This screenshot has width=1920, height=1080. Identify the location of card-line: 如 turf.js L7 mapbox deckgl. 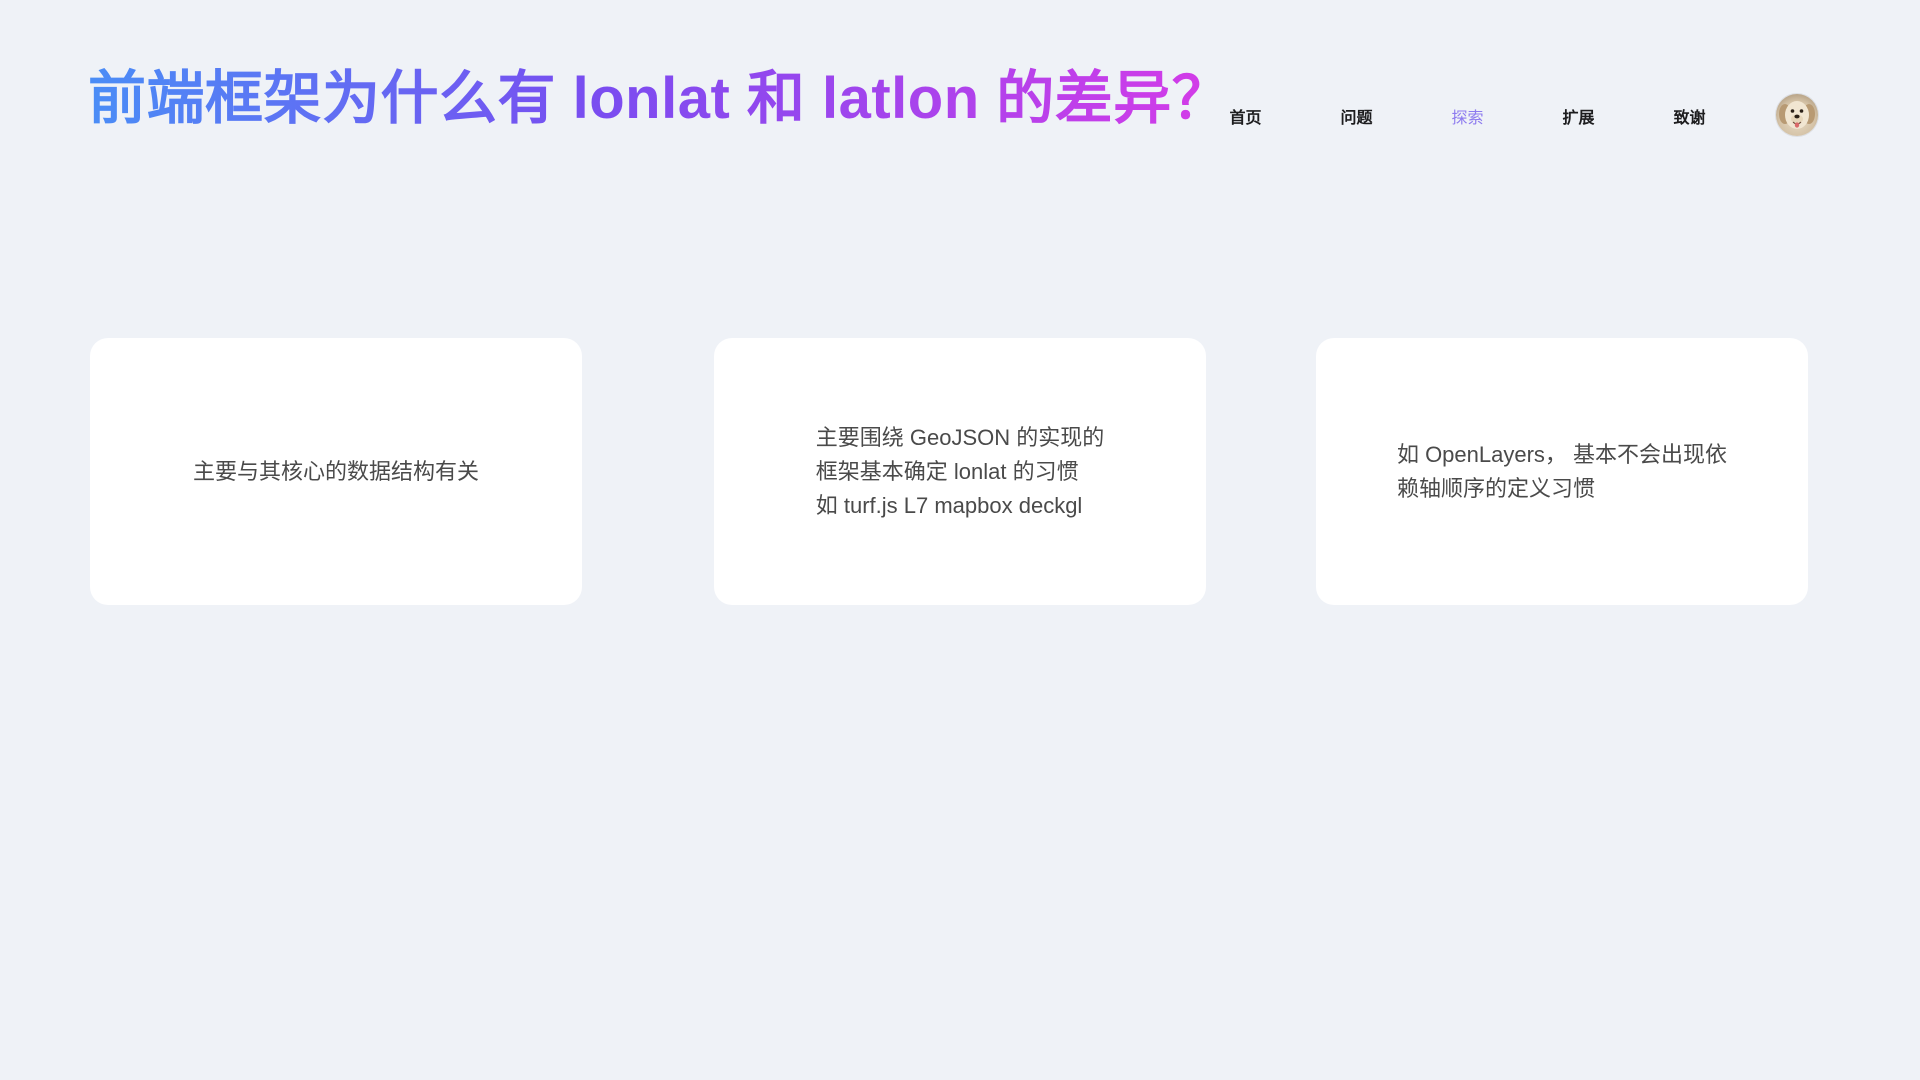
(949, 505).